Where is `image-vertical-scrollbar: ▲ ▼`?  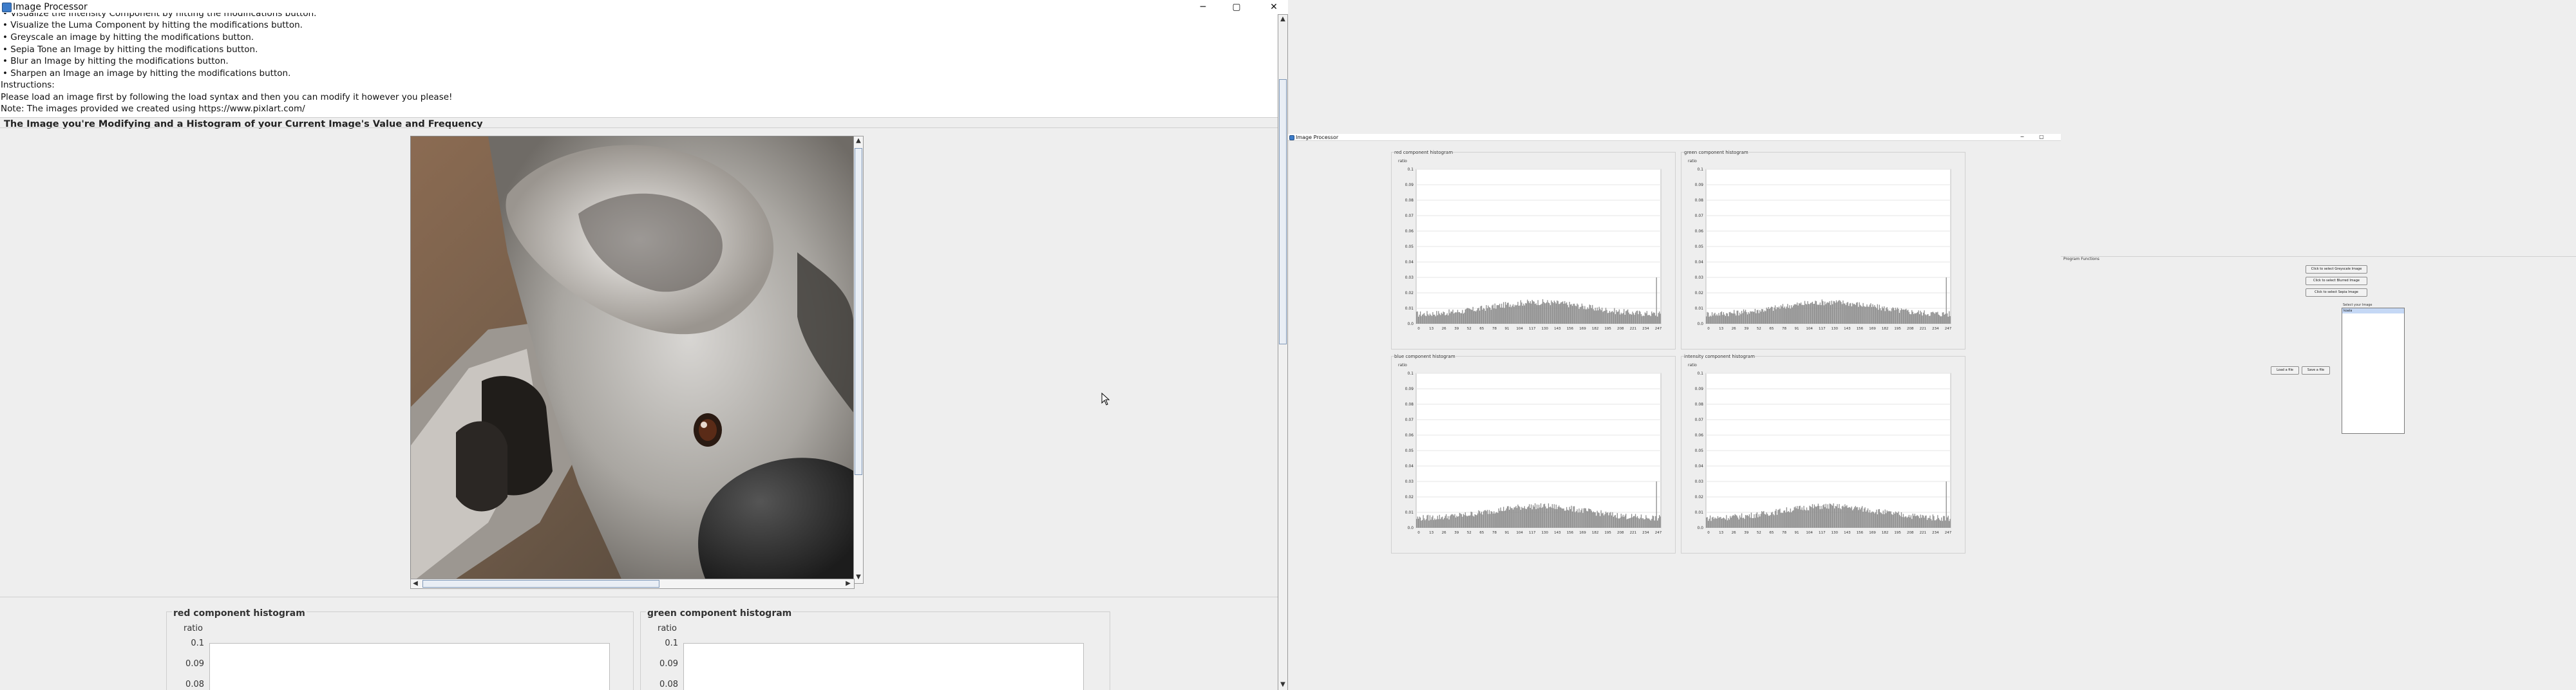 image-vertical-scrollbar: ▲ ▼ is located at coordinates (858, 360).